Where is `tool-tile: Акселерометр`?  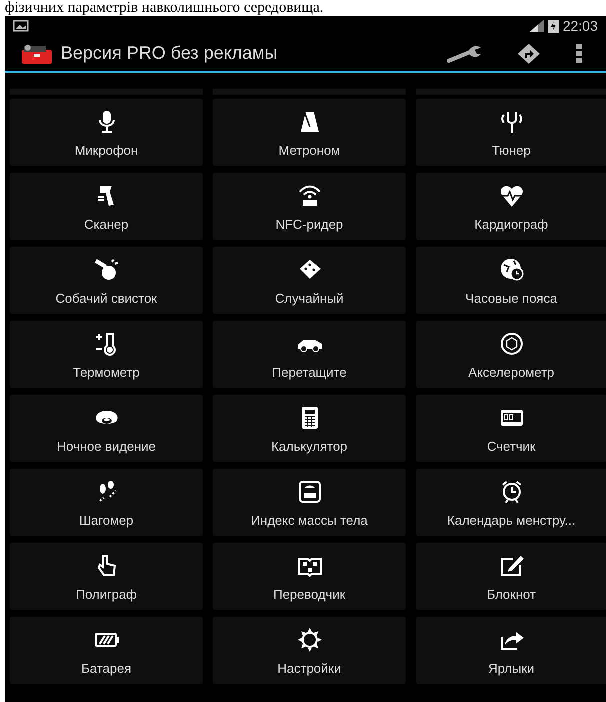
tool-tile: Акселерометр is located at coordinates (511, 354).